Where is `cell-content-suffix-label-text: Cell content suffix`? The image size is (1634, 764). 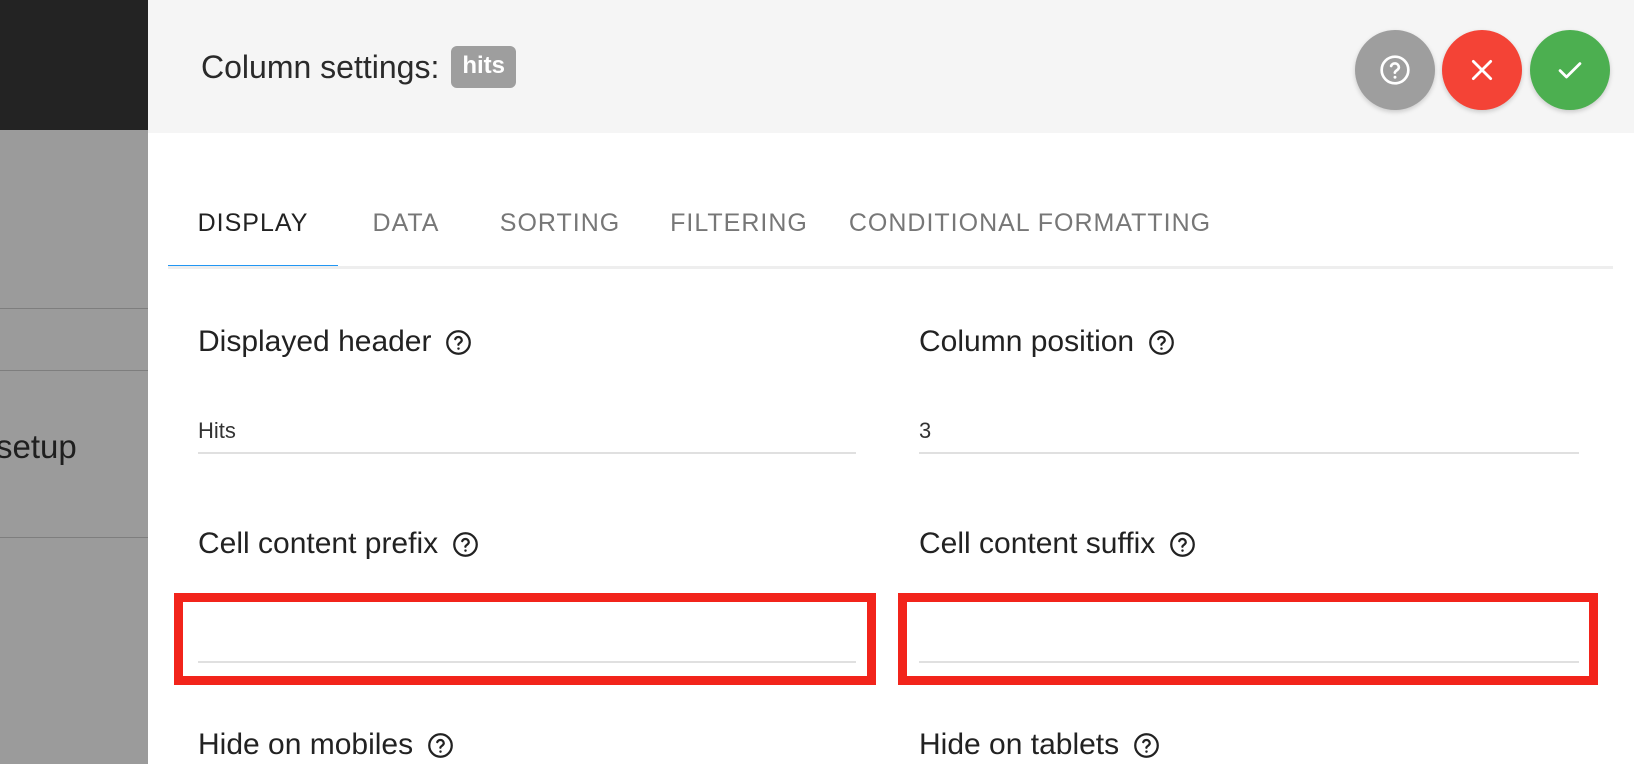
cell-content-suffix-label-text: Cell content suffix is located at coordinates (1037, 543).